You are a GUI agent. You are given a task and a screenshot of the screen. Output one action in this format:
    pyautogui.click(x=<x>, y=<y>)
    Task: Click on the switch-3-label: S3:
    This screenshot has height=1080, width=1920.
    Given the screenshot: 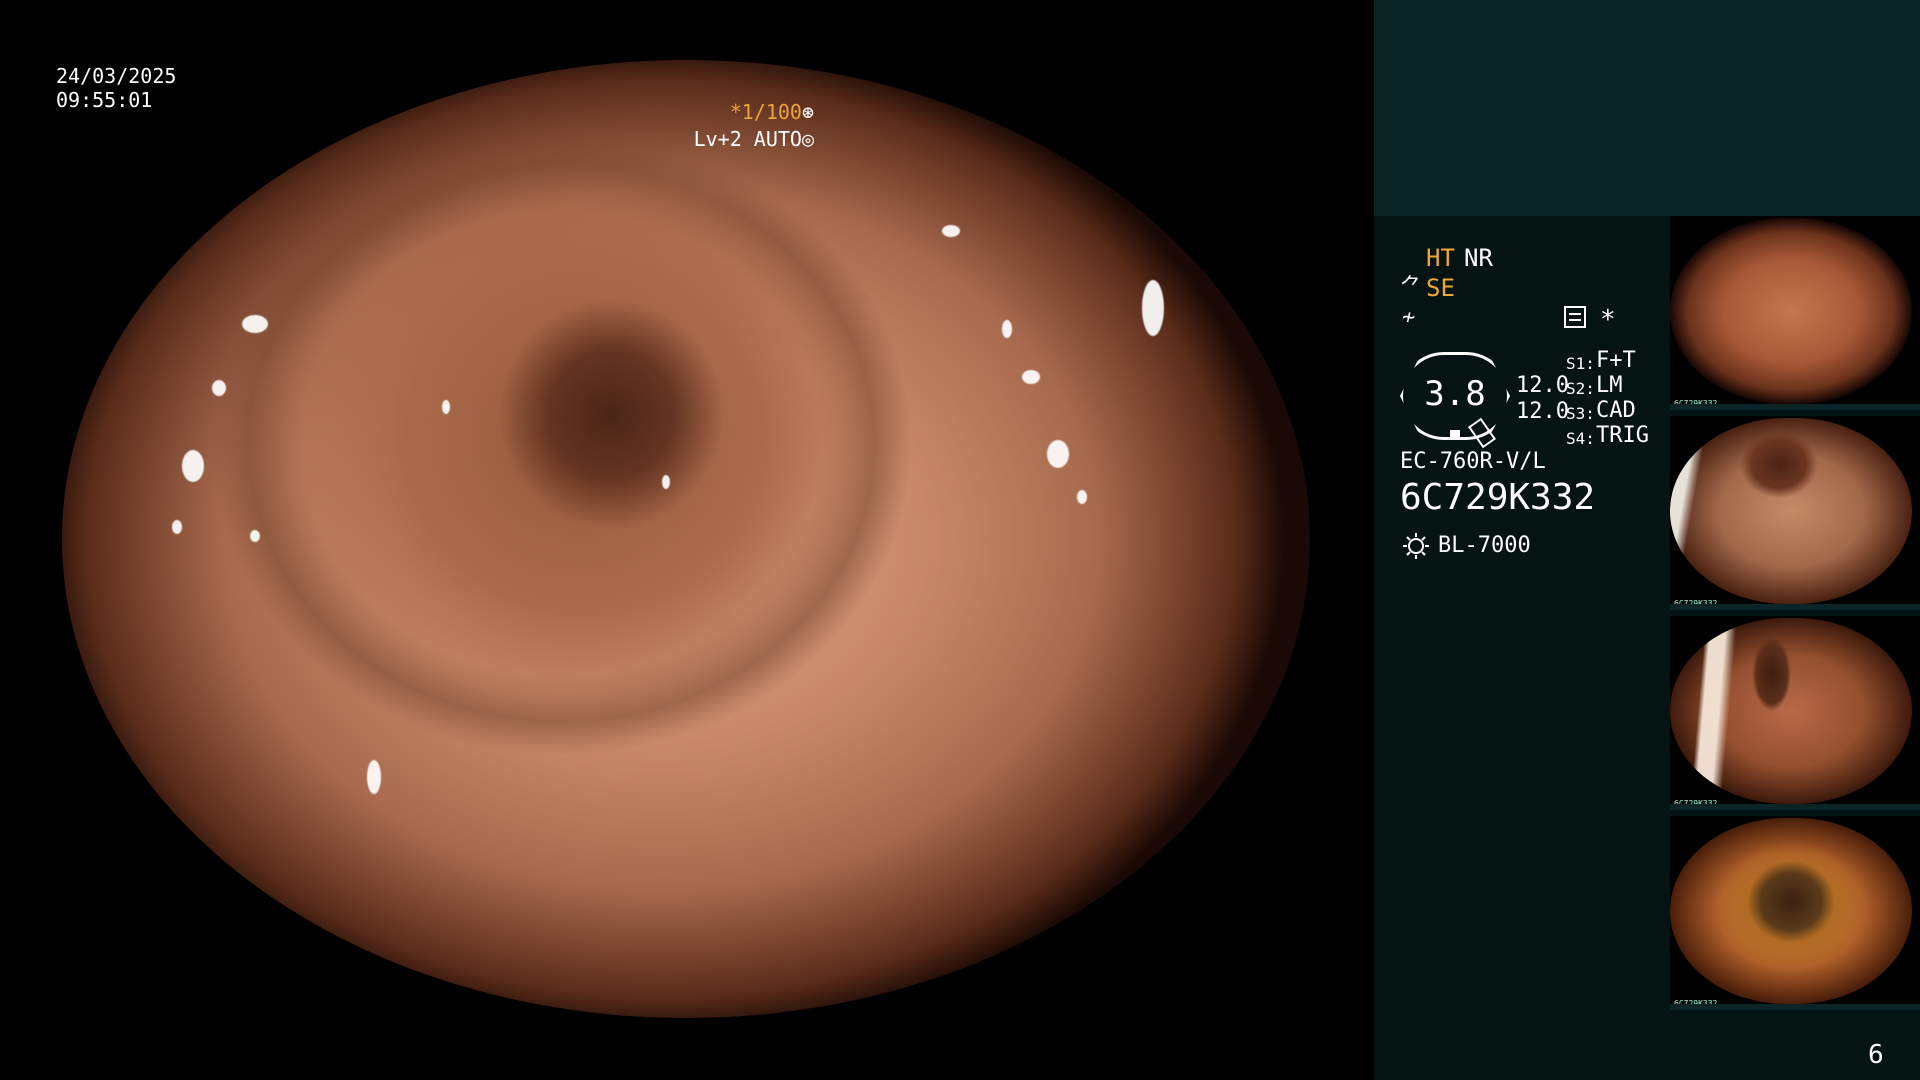 What is the action you would take?
    pyautogui.click(x=1580, y=413)
    